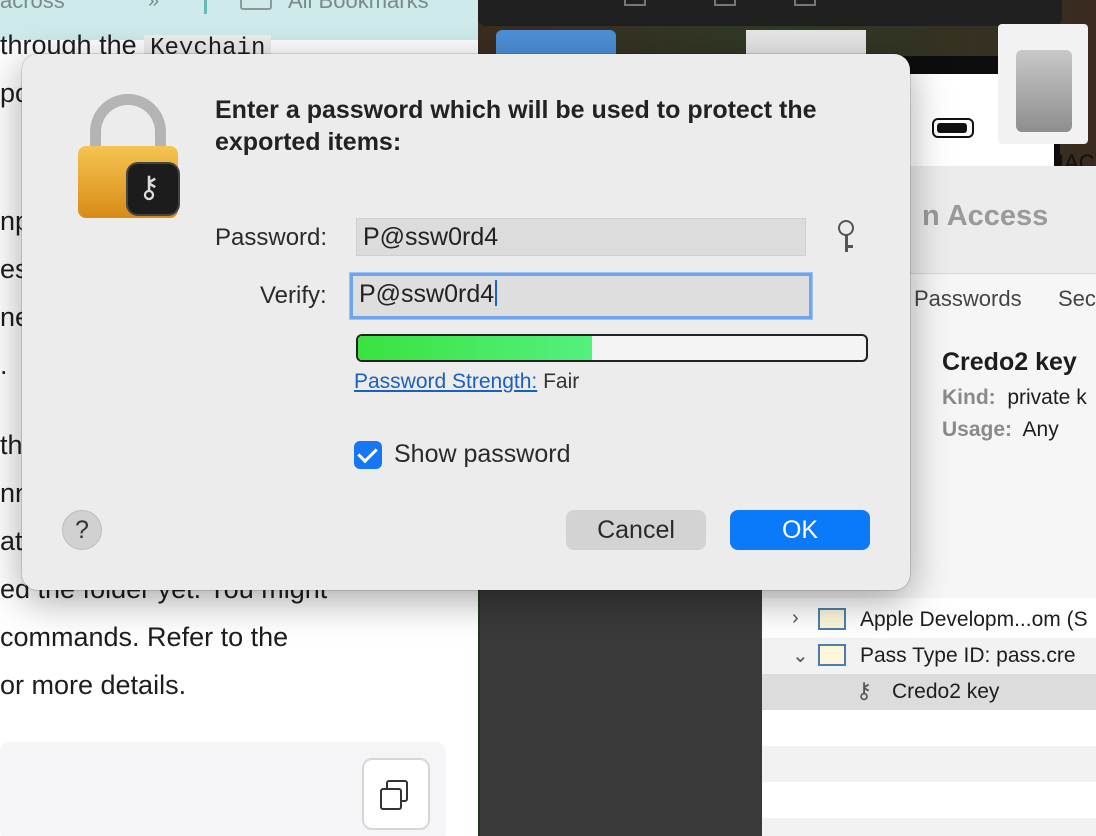 The height and width of the screenshot is (836, 1096). What do you see at coordinates (847, 237) in the screenshot?
I see `key-icon` at bounding box center [847, 237].